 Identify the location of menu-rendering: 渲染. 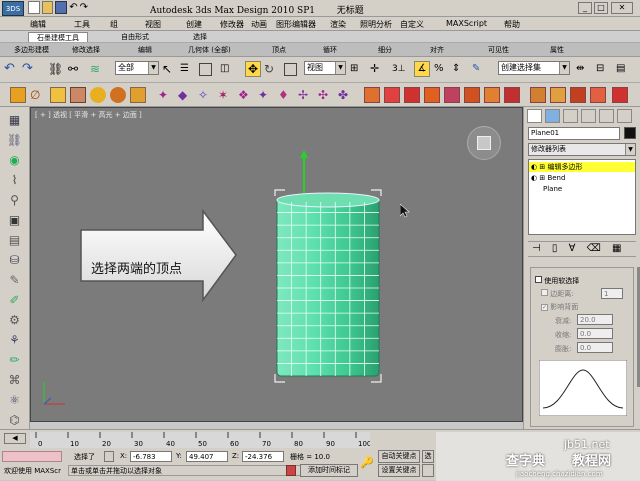
(338, 24).